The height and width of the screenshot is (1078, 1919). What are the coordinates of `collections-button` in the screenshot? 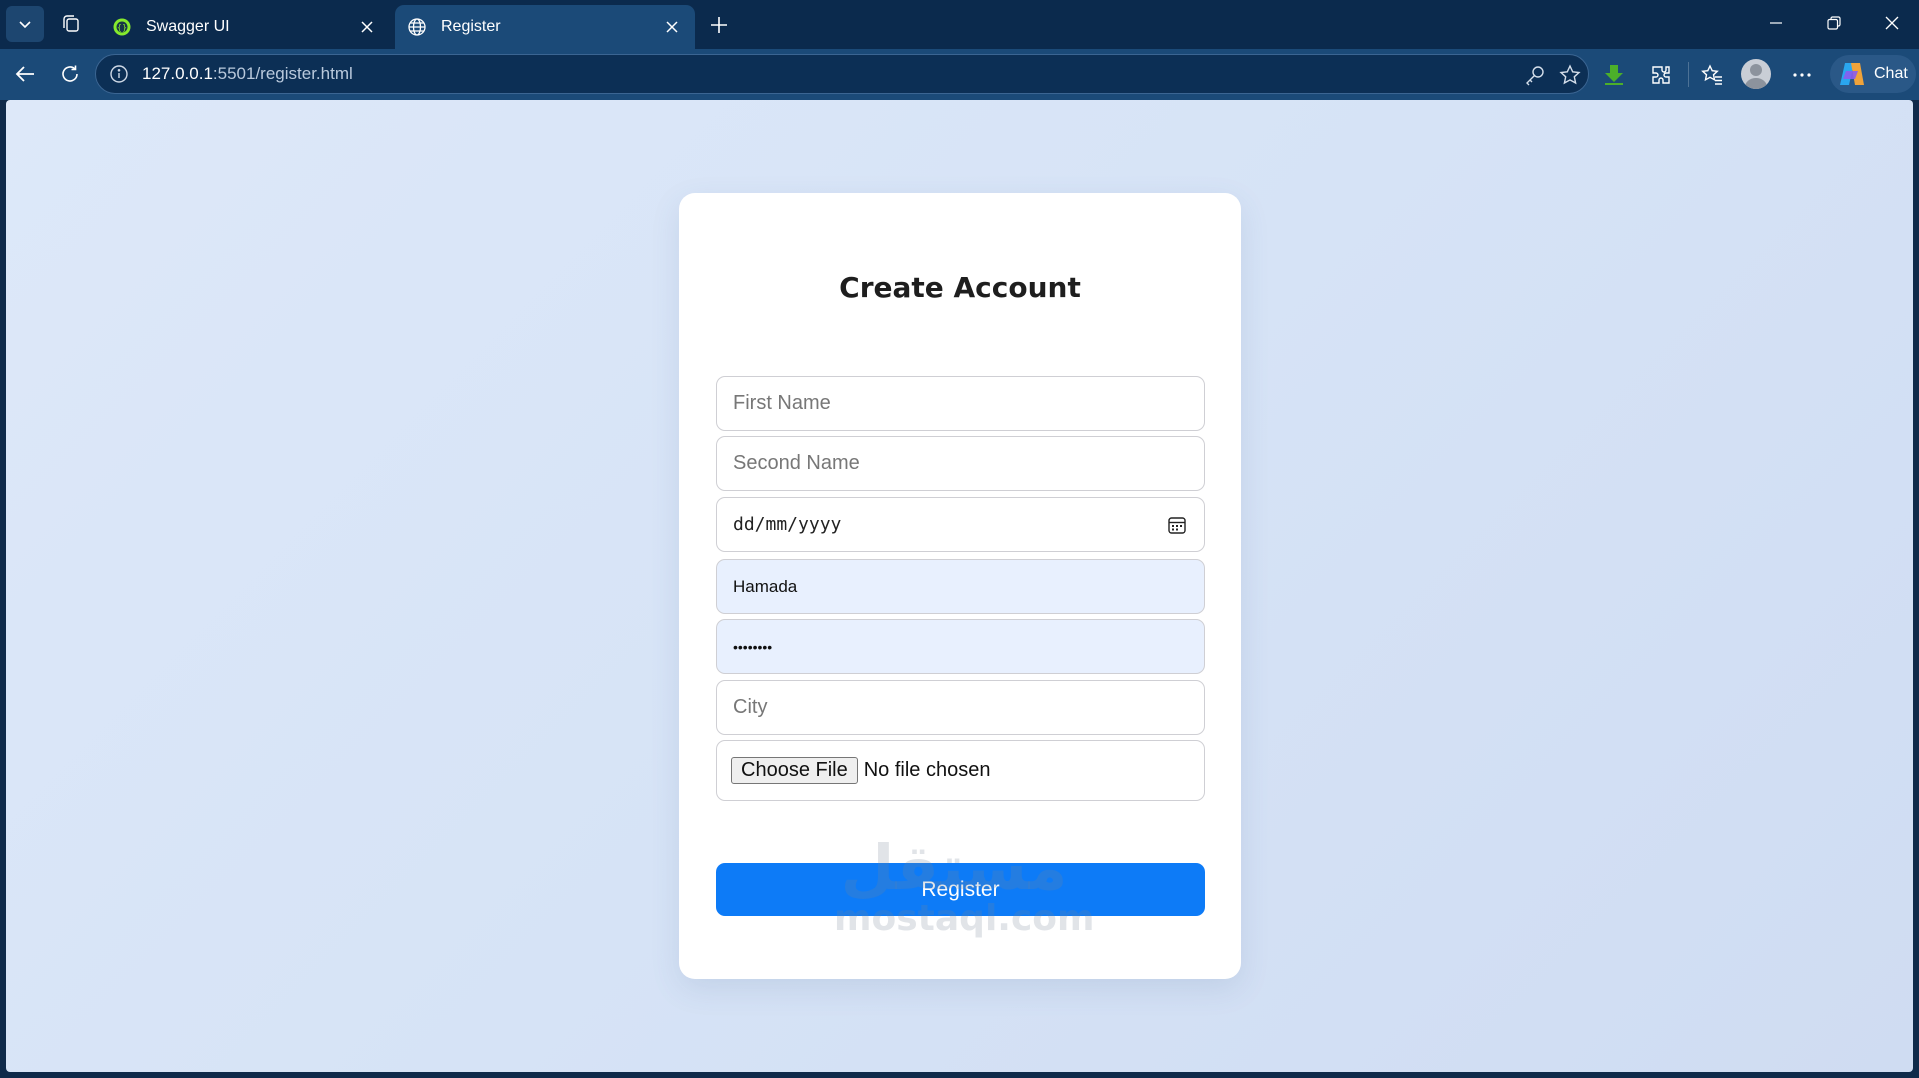 It's located at (71, 24).